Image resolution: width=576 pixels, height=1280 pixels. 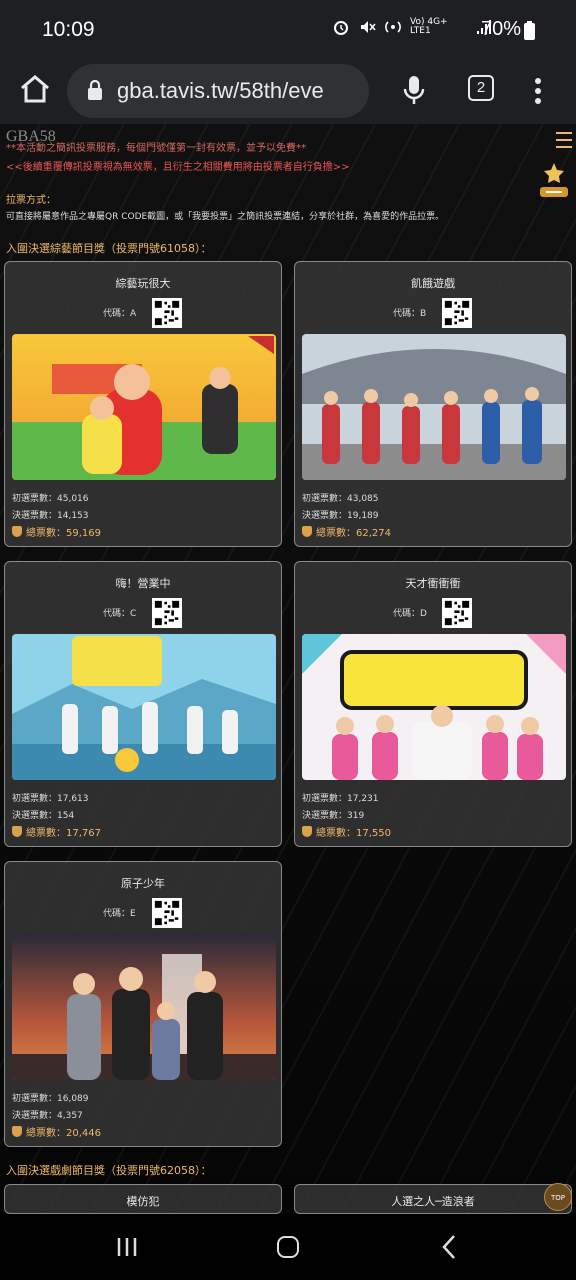 I want to click on nominee-code: 代碼：E, so click(x=119, y=914).